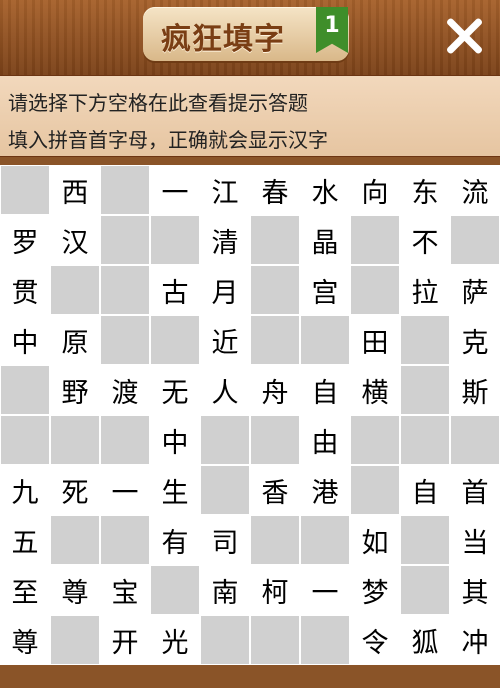 The width and height of the screenshot is (500, 688). What do you see at coordinates (225, 190) in the screenshot?
I see `grid-cell-filled: 江` at bounding box center [225, 190].